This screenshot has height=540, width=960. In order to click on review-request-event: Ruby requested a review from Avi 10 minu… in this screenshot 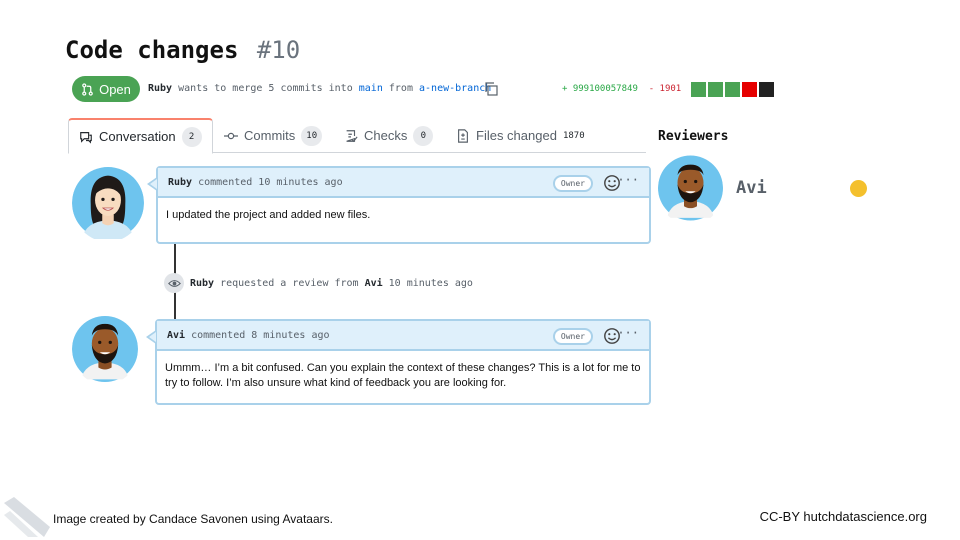, I will do `click(318, 283)`.